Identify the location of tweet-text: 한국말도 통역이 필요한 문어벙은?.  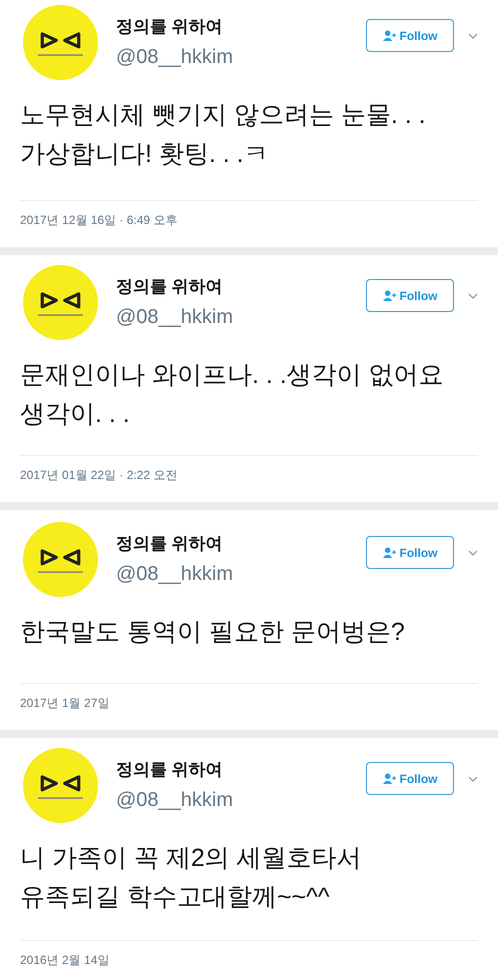
(213, 632).